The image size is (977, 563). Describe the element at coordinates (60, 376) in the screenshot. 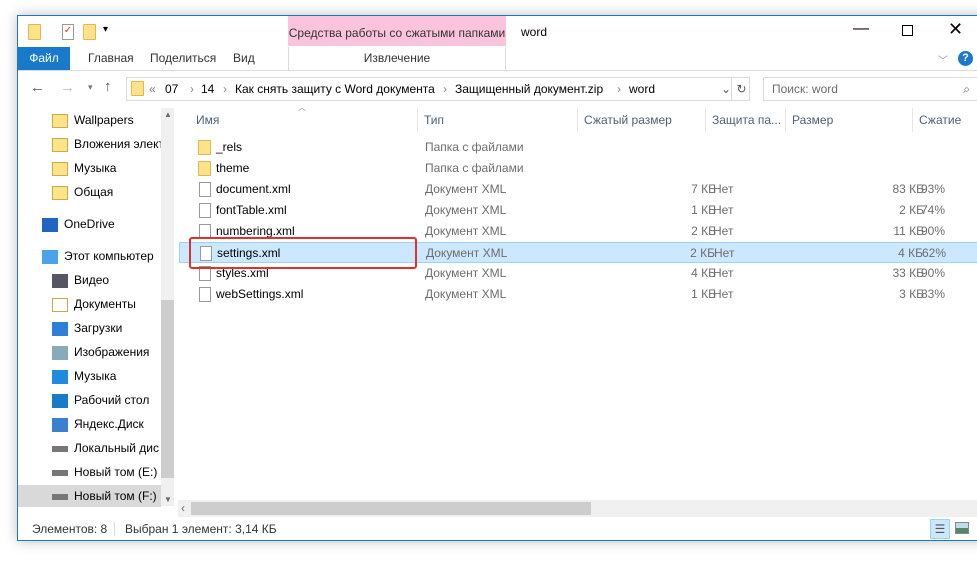

I see `music-icon` at that location.